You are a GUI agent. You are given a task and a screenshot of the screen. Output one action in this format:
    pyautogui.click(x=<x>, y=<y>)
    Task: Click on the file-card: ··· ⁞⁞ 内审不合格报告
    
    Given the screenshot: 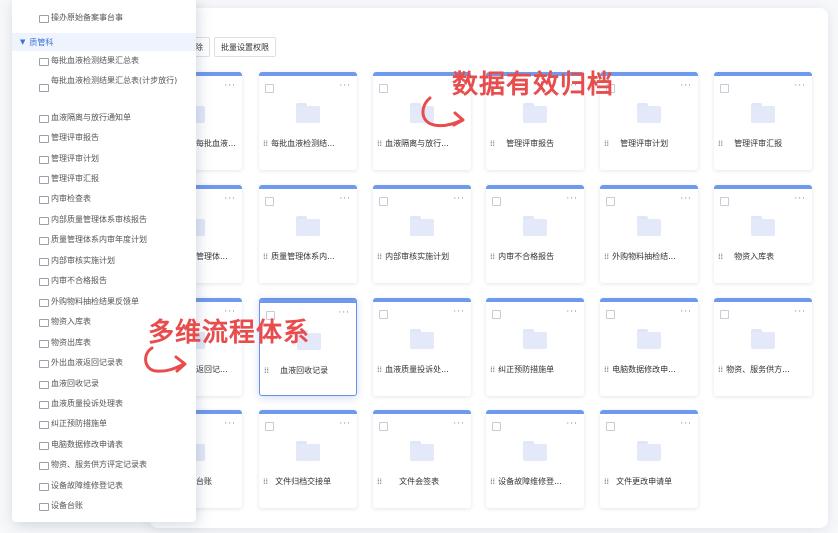 What is the action you would take?
    pyautogui.click(x=535, y=234)
    